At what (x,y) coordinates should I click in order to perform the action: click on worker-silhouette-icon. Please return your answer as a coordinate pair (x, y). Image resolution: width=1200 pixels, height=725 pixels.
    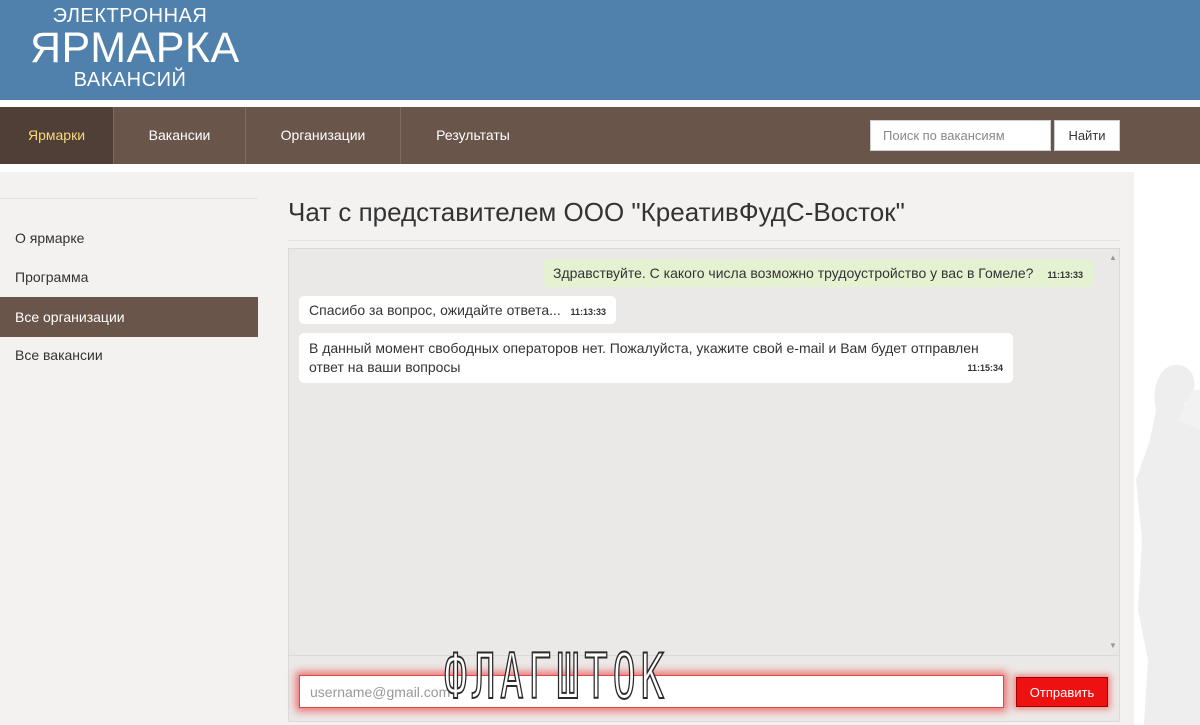
    Looking at the image, I should click on (1168, 544).